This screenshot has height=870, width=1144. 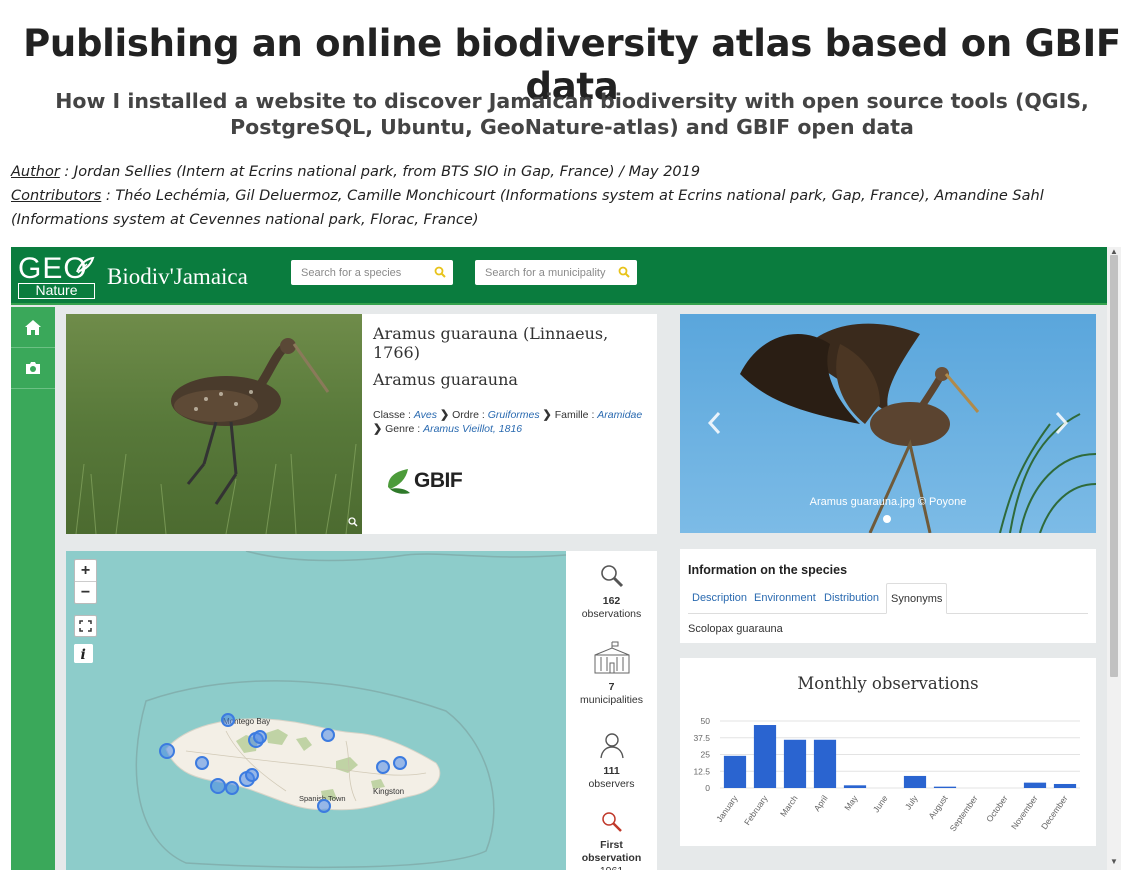 I want to click on x-tick-label: December, so click(x=1054, y=812).